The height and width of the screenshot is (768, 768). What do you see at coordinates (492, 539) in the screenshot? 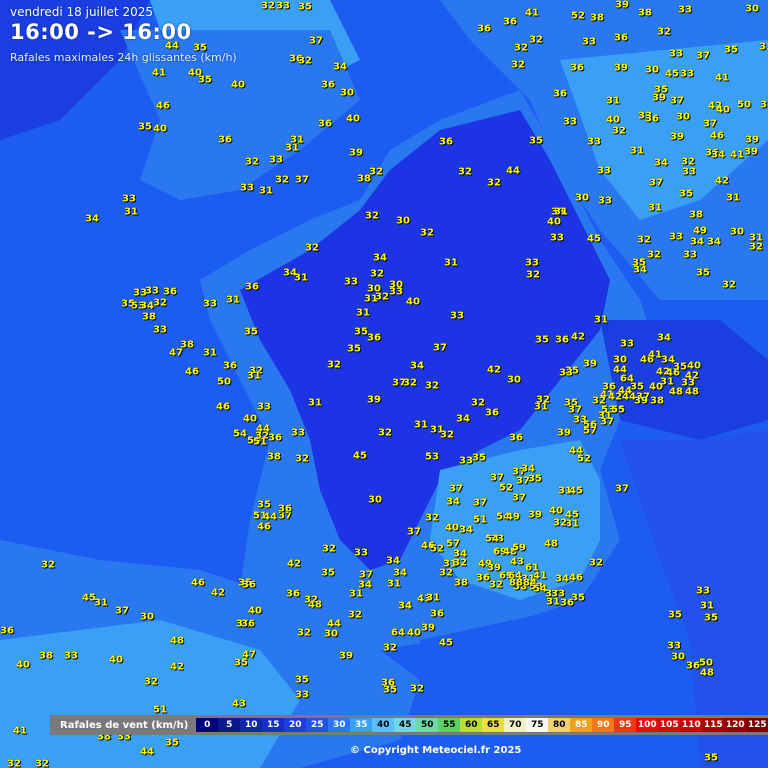
I see `station-value: 54` at bounding box center [492, 539].